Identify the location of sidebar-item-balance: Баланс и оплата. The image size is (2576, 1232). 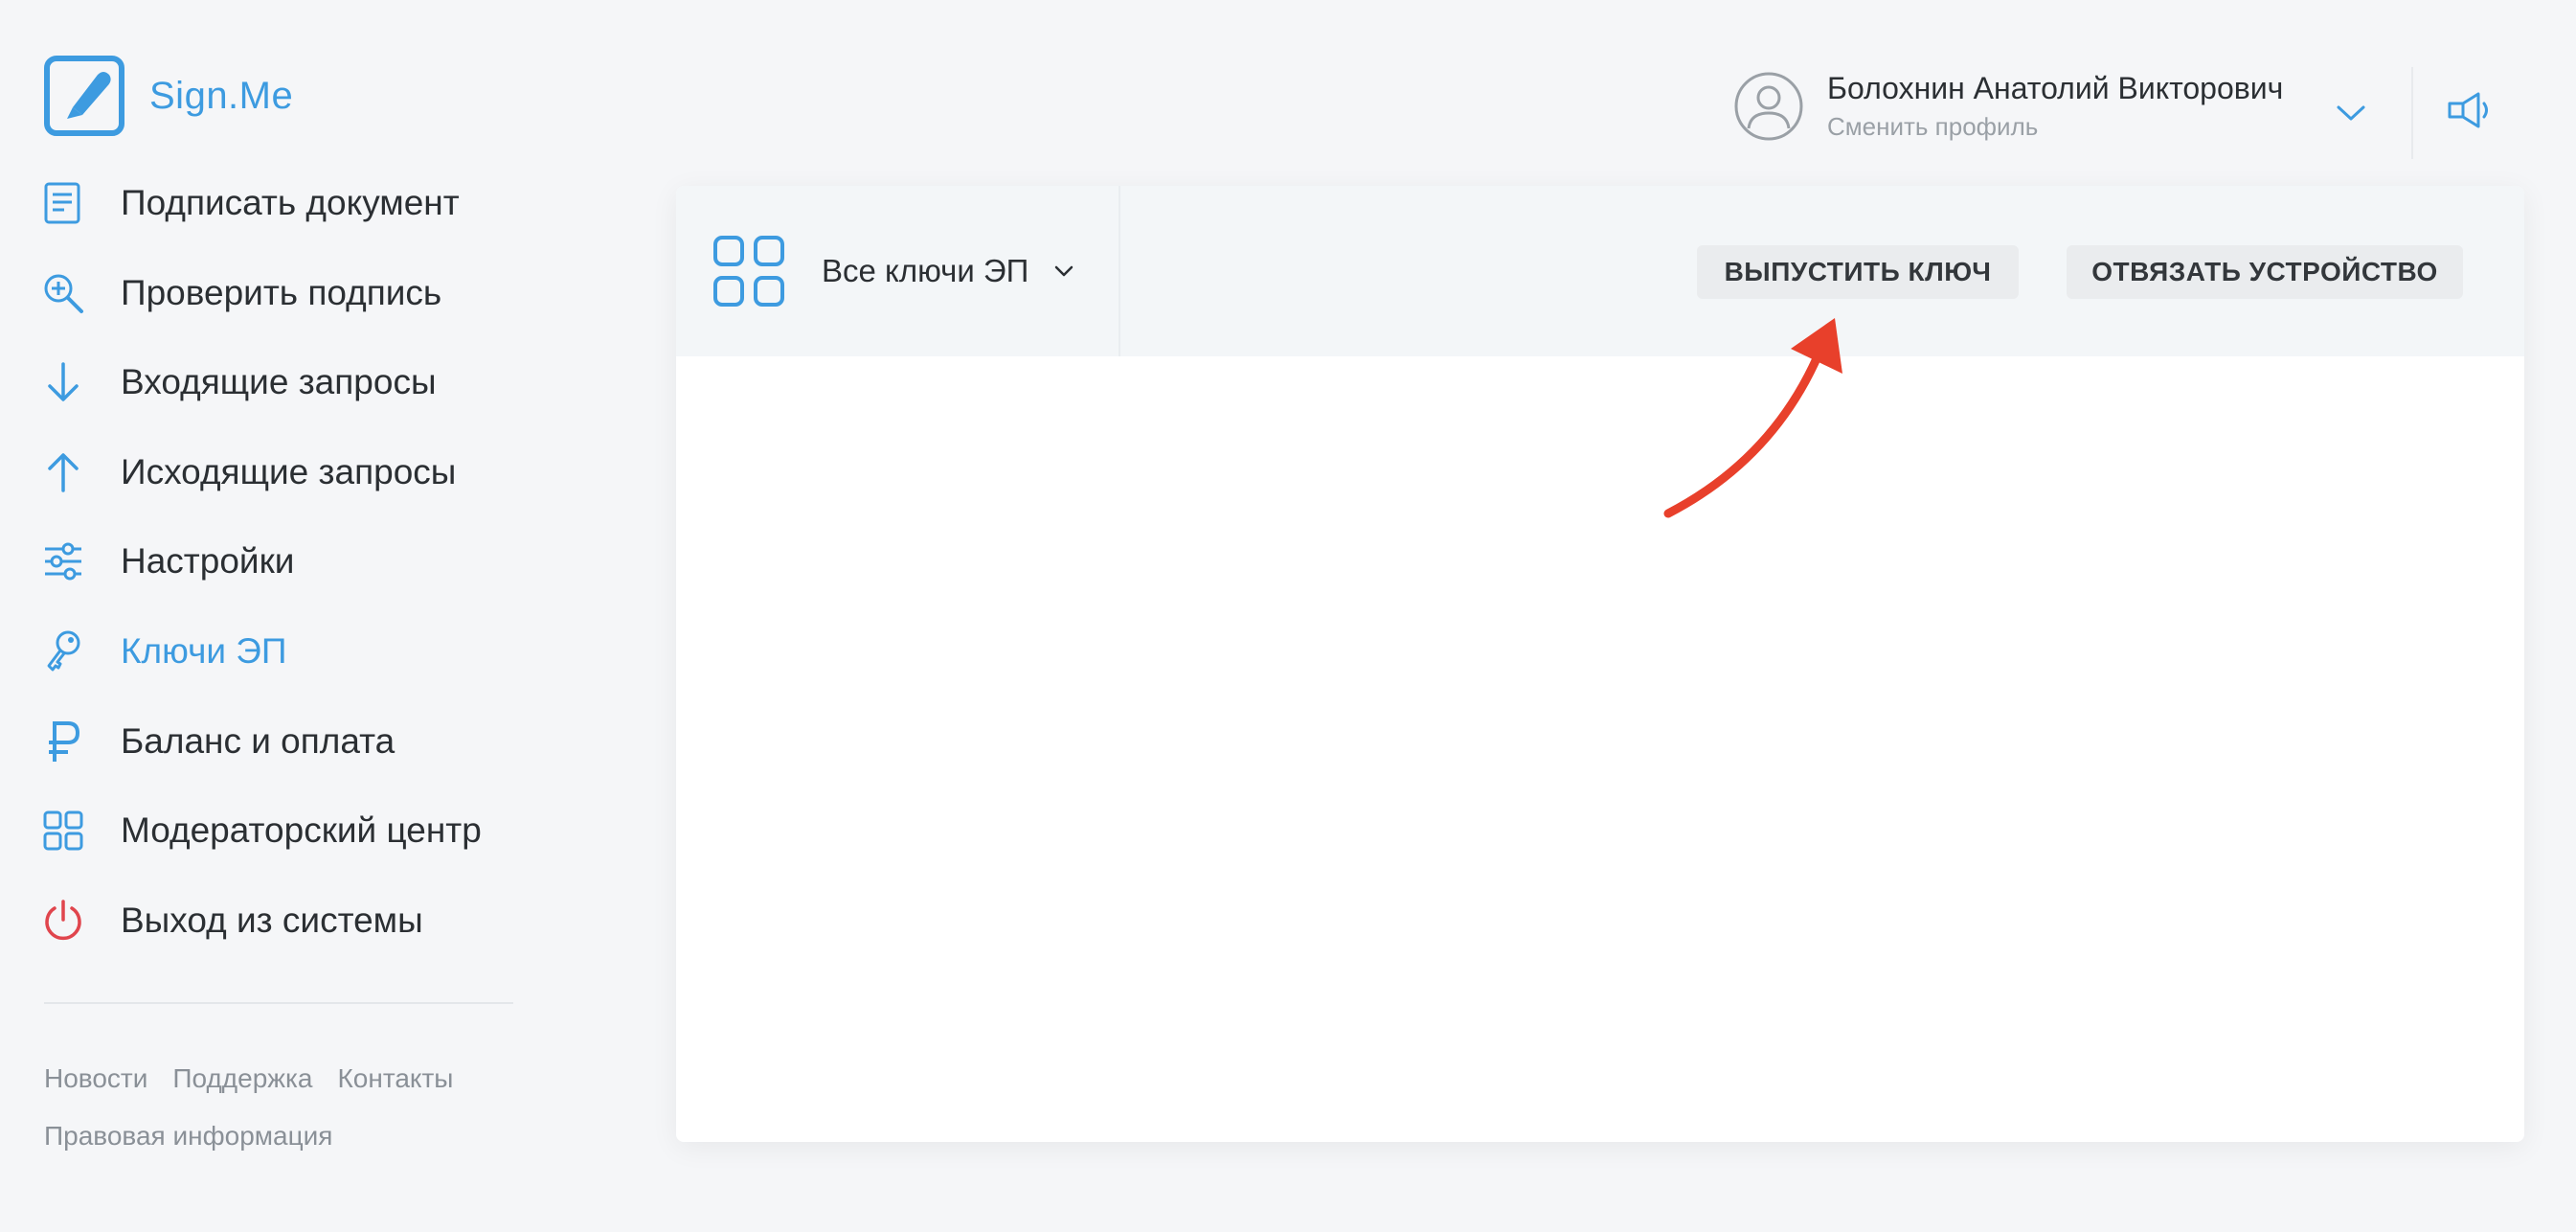
(289, 741).